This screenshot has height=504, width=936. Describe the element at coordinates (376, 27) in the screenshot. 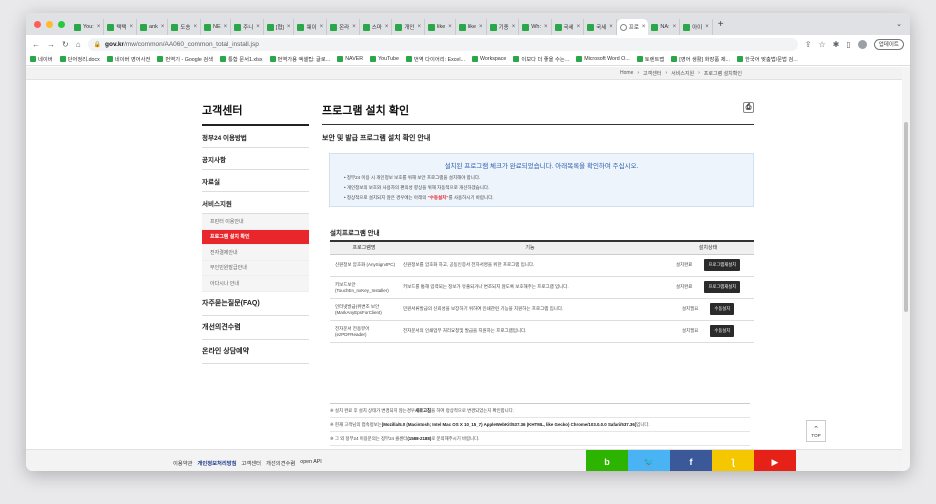

I see `browser-tab: 스마 ×` at that location.